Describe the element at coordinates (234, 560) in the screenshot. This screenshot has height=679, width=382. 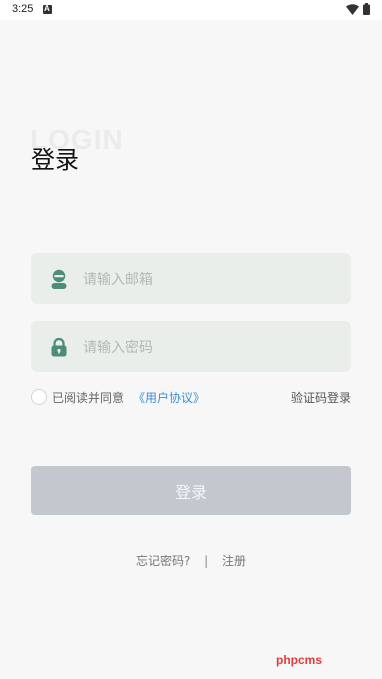
I see `register-link: 注册` at that location.